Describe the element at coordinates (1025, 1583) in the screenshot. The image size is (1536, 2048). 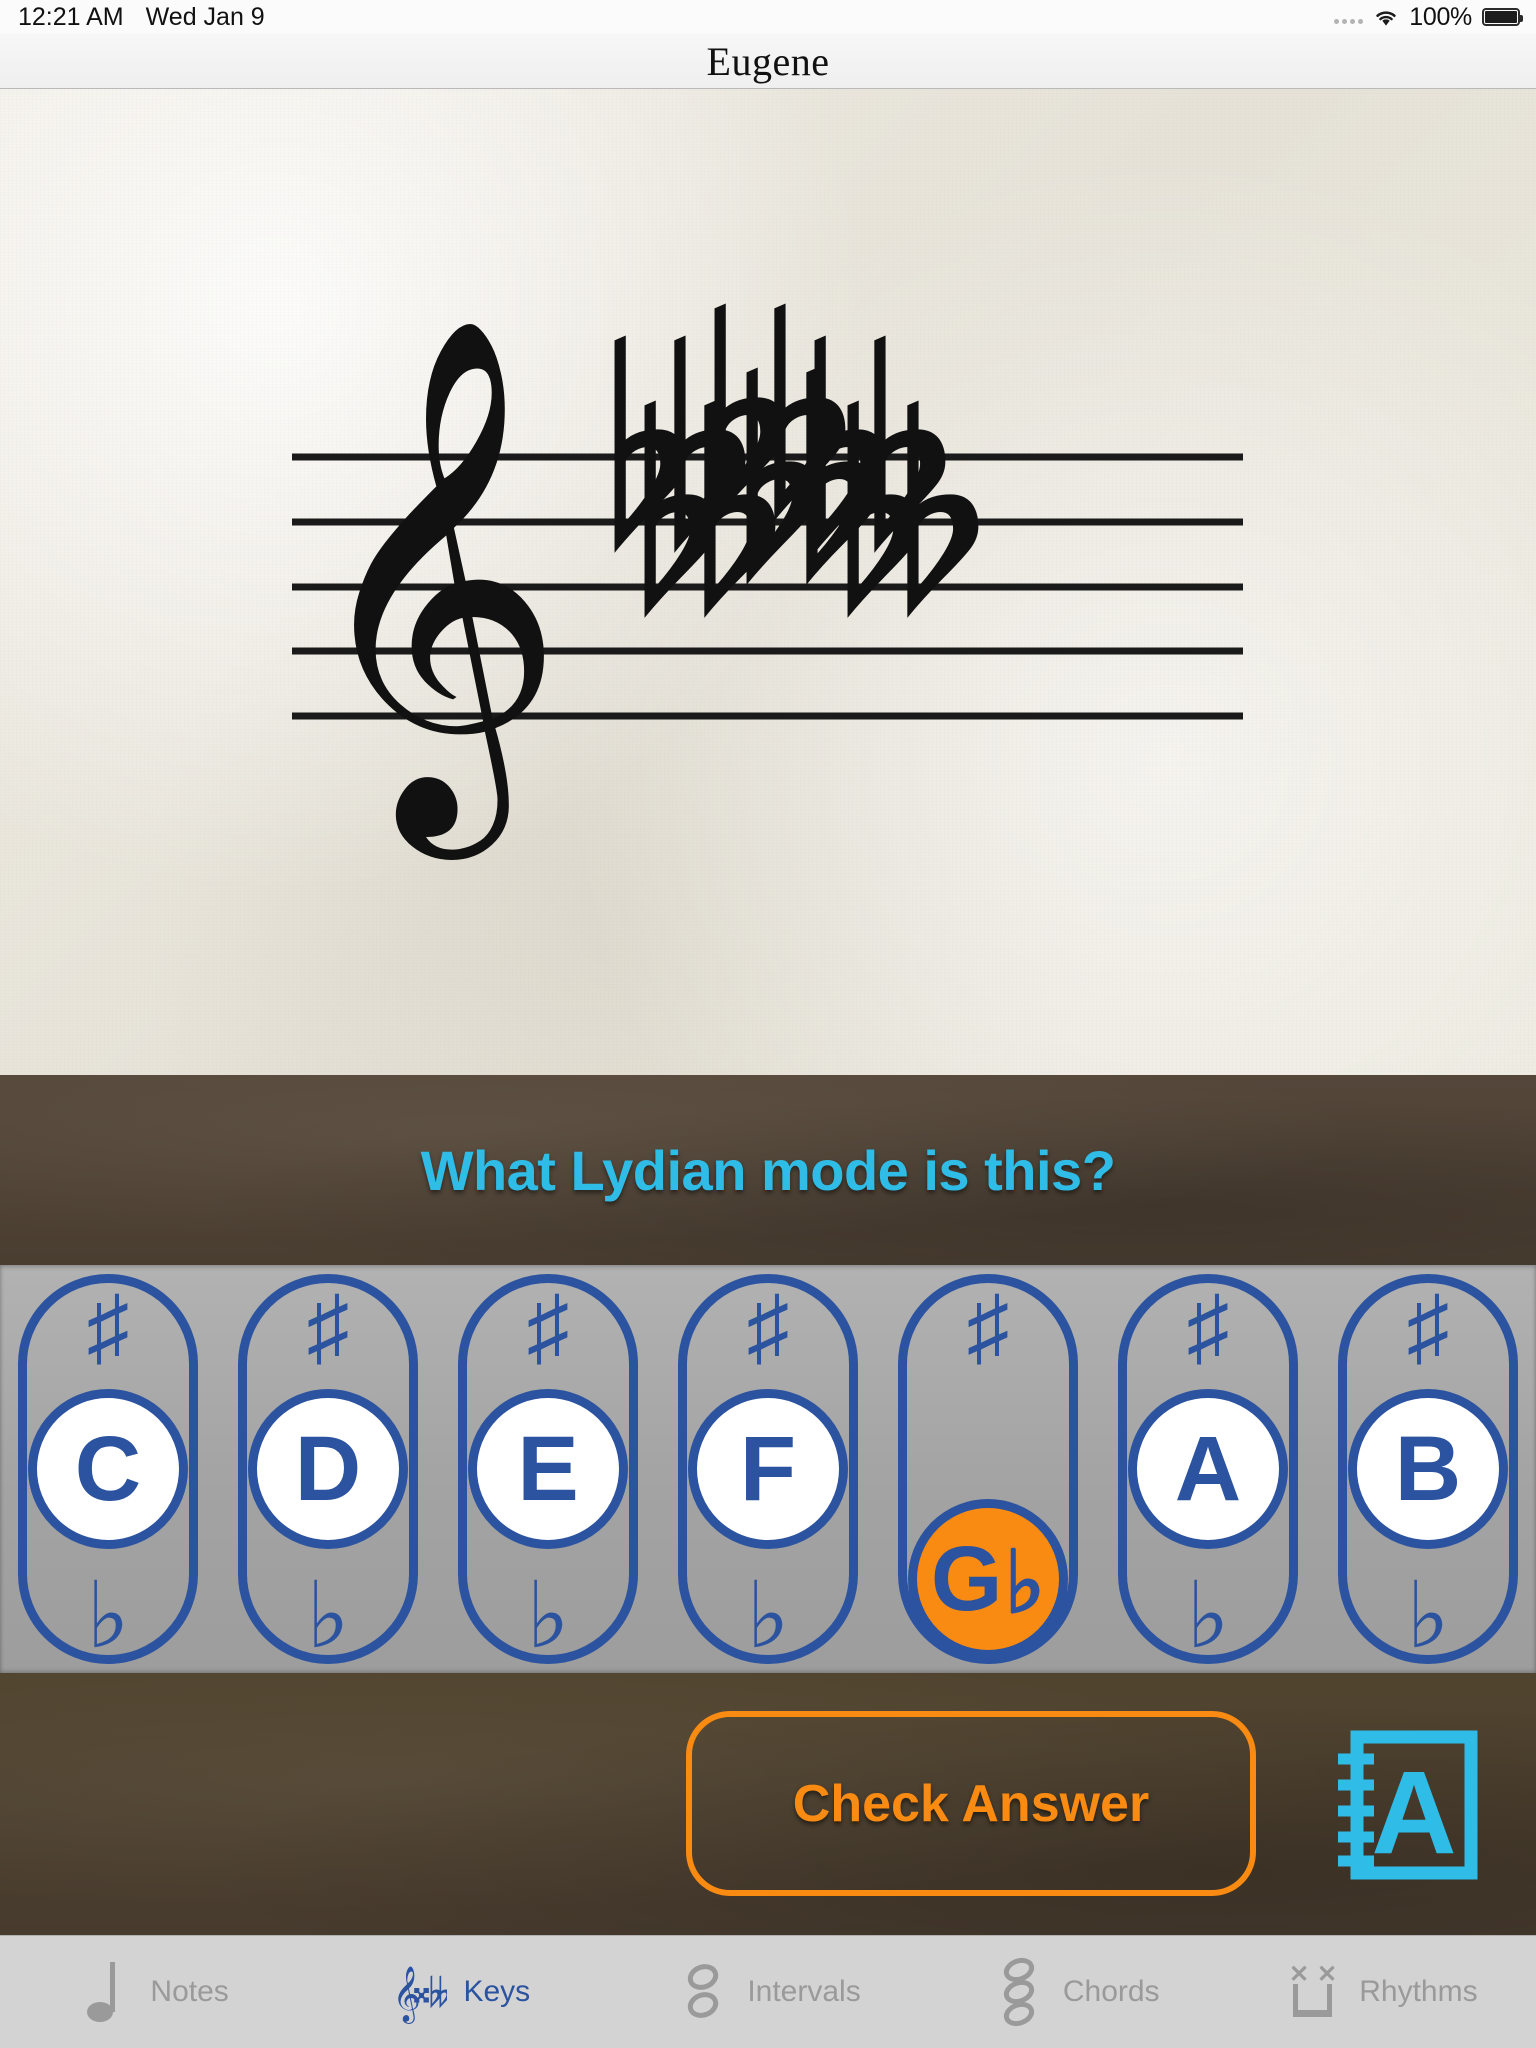
I see `note-accidental: ♭` at that location.